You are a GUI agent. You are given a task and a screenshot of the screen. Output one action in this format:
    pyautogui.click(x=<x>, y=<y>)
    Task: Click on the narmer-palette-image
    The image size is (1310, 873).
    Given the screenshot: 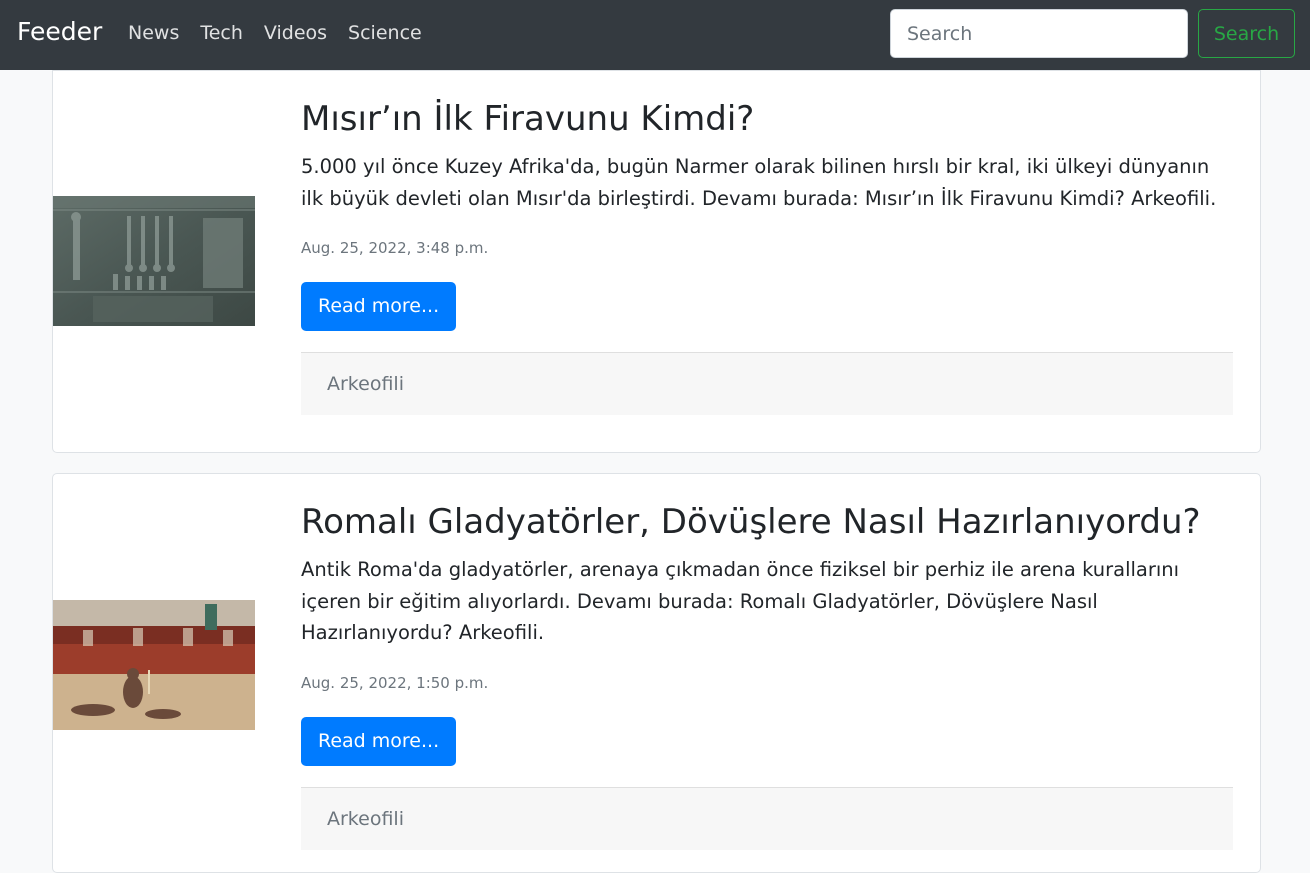 What is the action you would take?
    pyautogui.click(x=154, y=261)
    